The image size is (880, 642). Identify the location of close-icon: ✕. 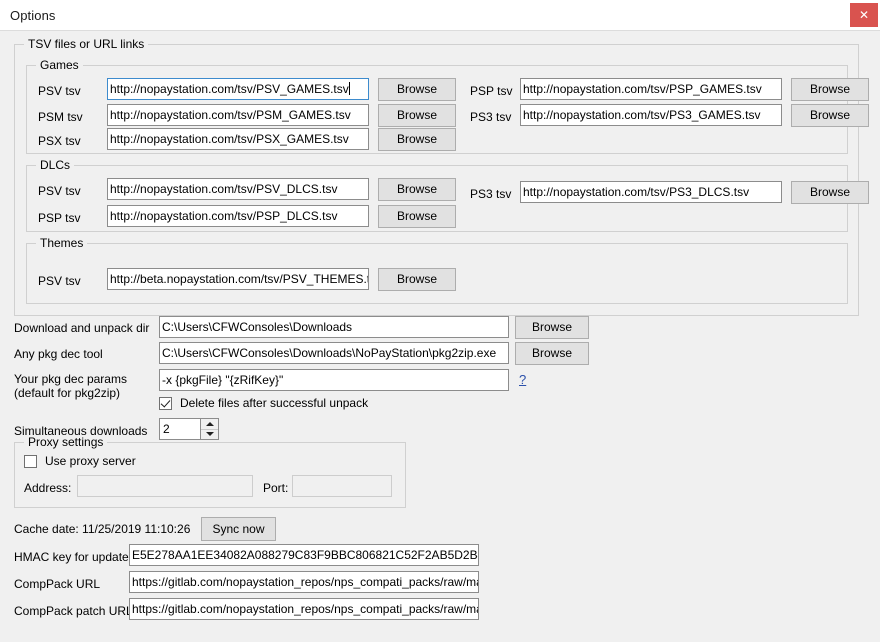
(864, 15).